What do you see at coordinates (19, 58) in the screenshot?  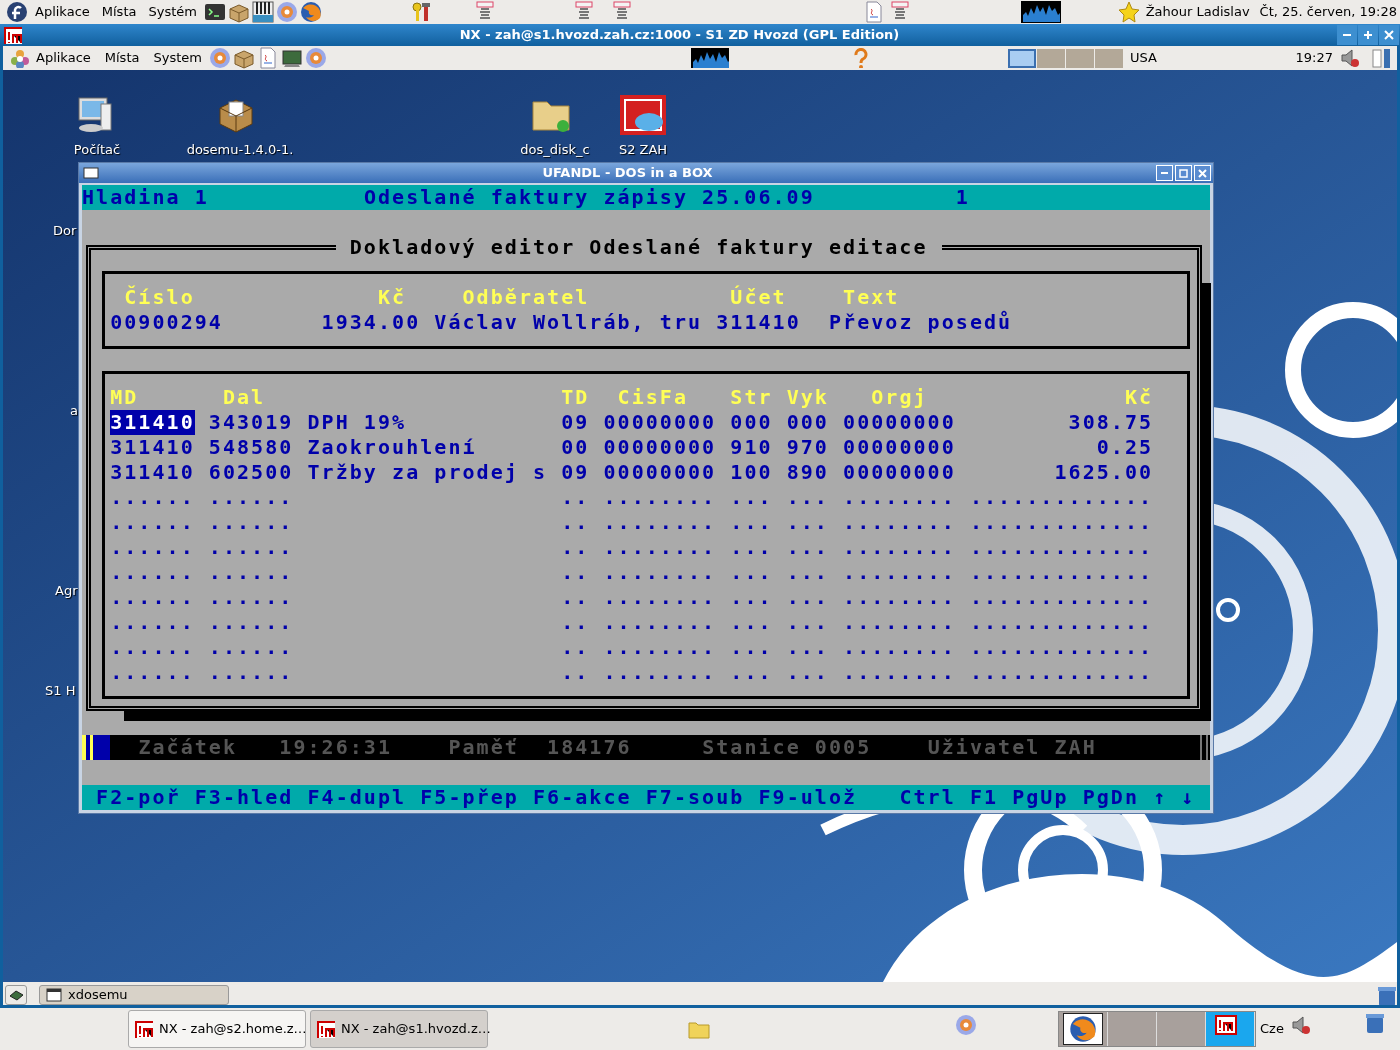 I see `flower-icon` at bounding box center [19, 58].